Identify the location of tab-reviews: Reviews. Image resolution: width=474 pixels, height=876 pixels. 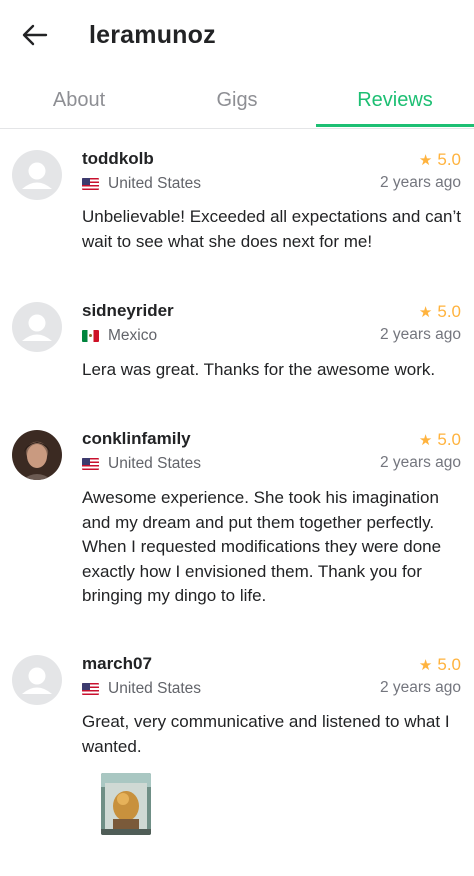
(395, 100).